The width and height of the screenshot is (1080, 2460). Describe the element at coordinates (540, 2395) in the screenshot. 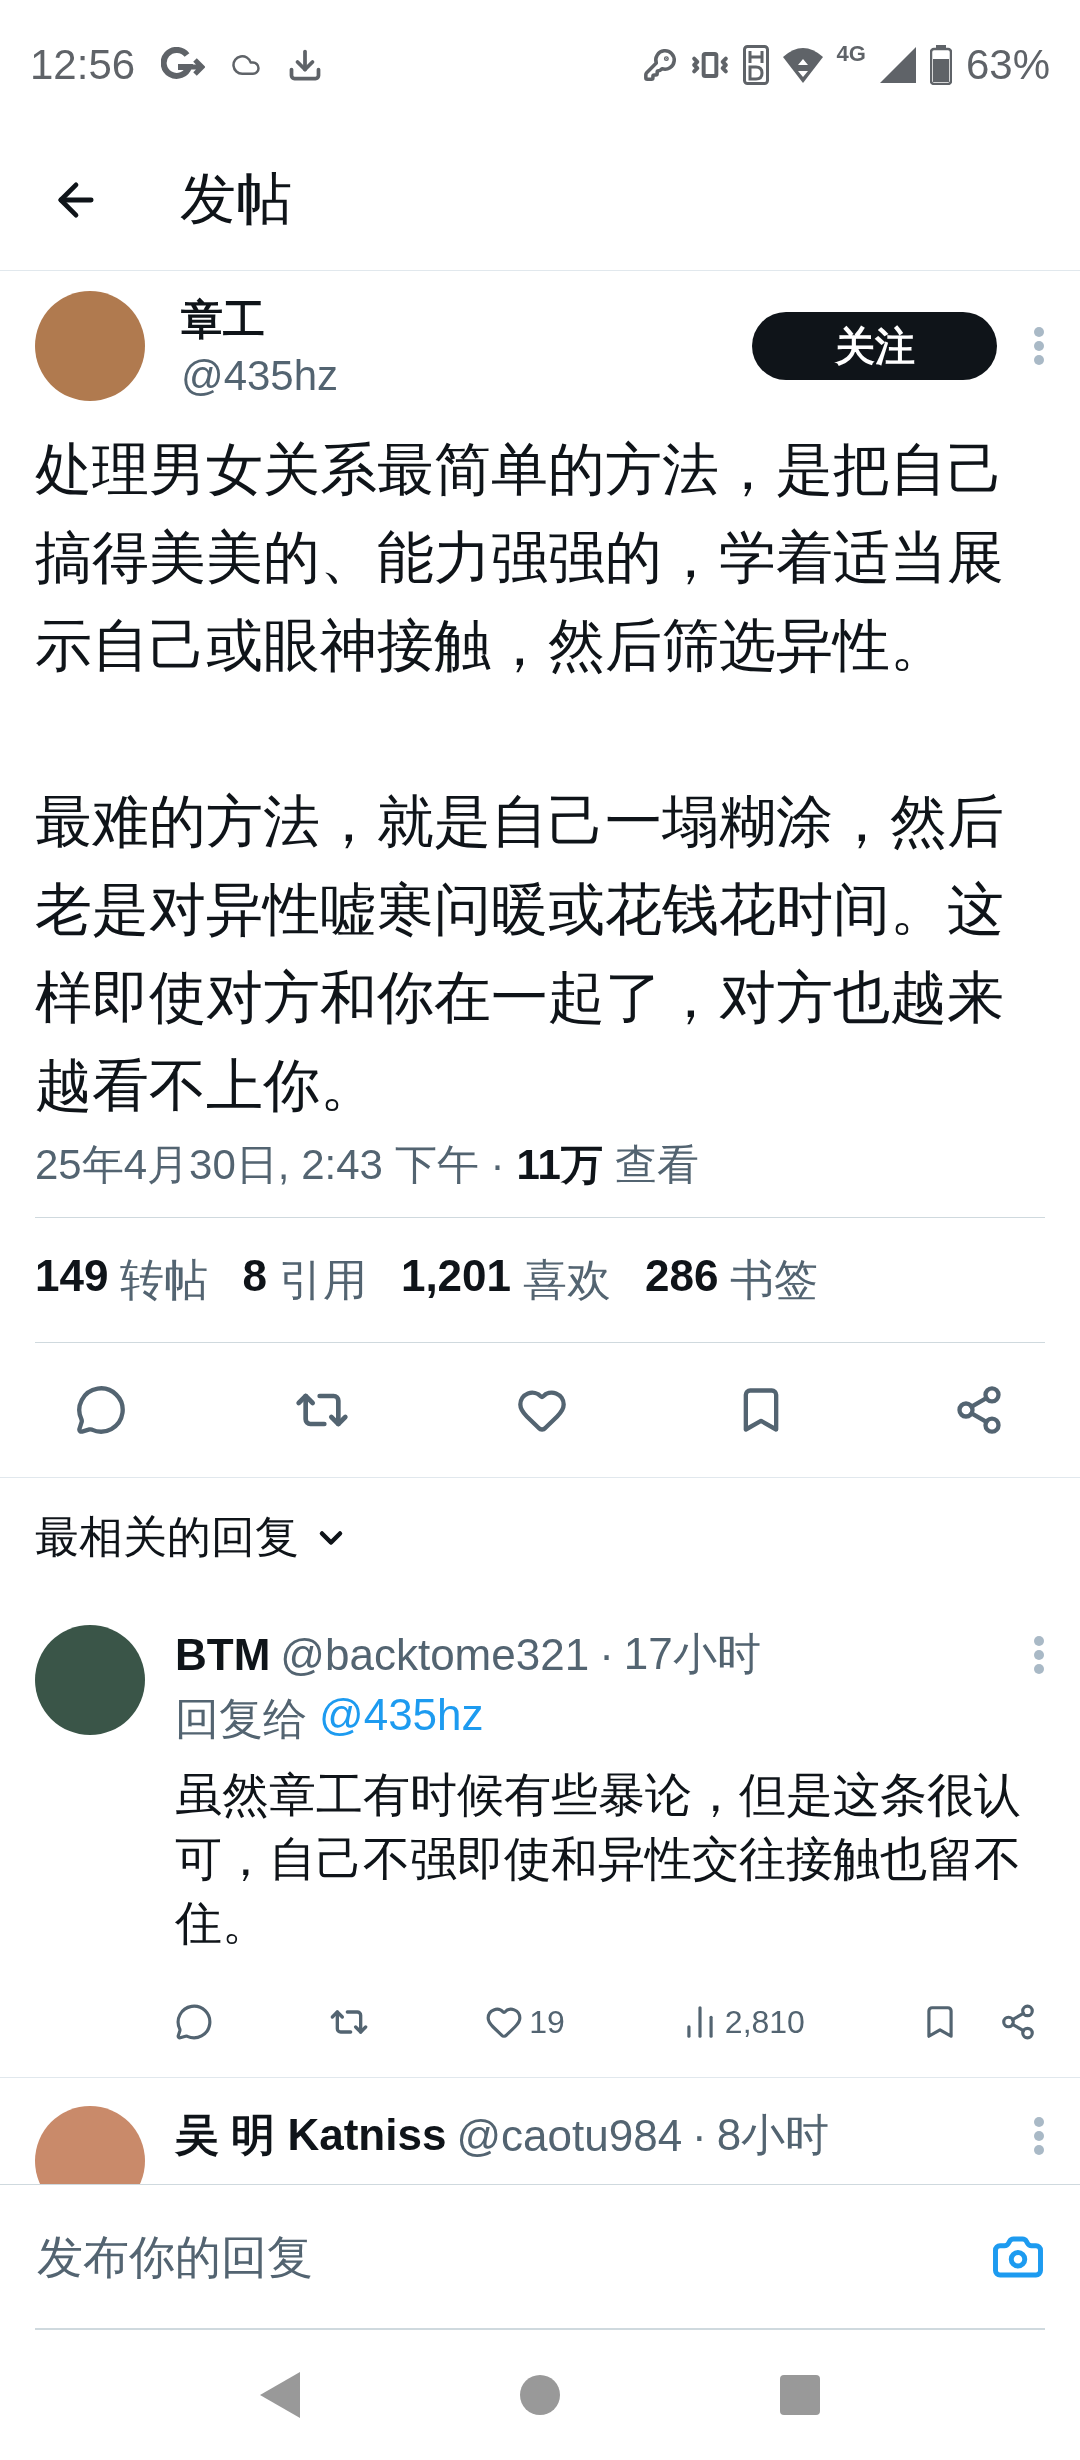

I see `home-nav-button` at that location.